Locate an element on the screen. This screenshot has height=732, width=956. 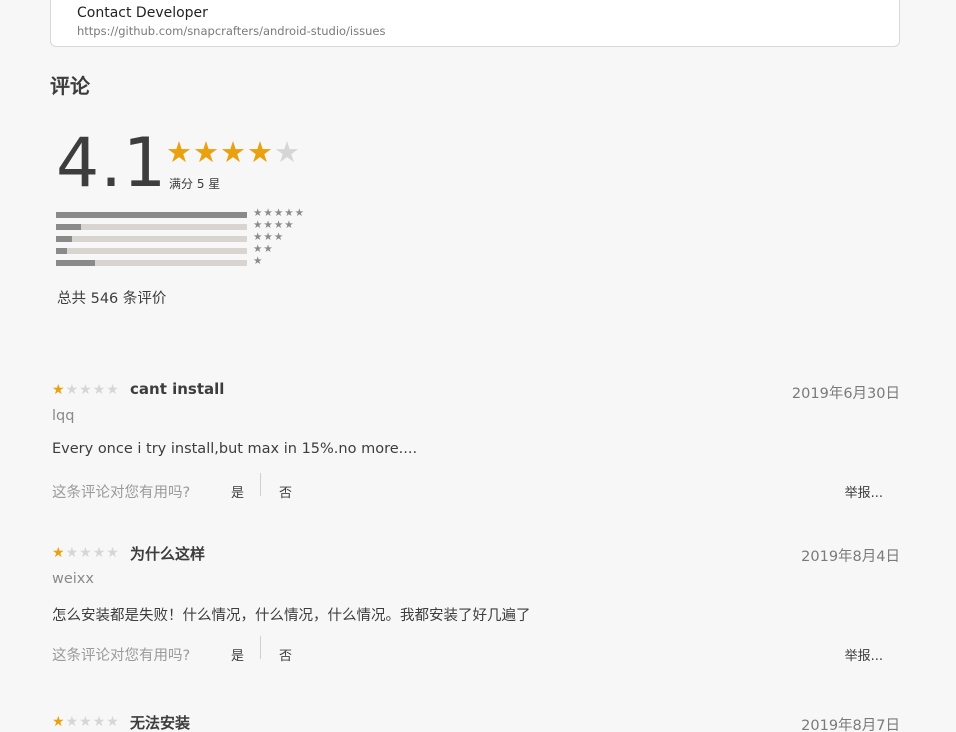
review-body: 怎么安装都是失败！什么情况，什么情况，什么情况。我都安装了好几遍了 is located at coordinates (291, 616).